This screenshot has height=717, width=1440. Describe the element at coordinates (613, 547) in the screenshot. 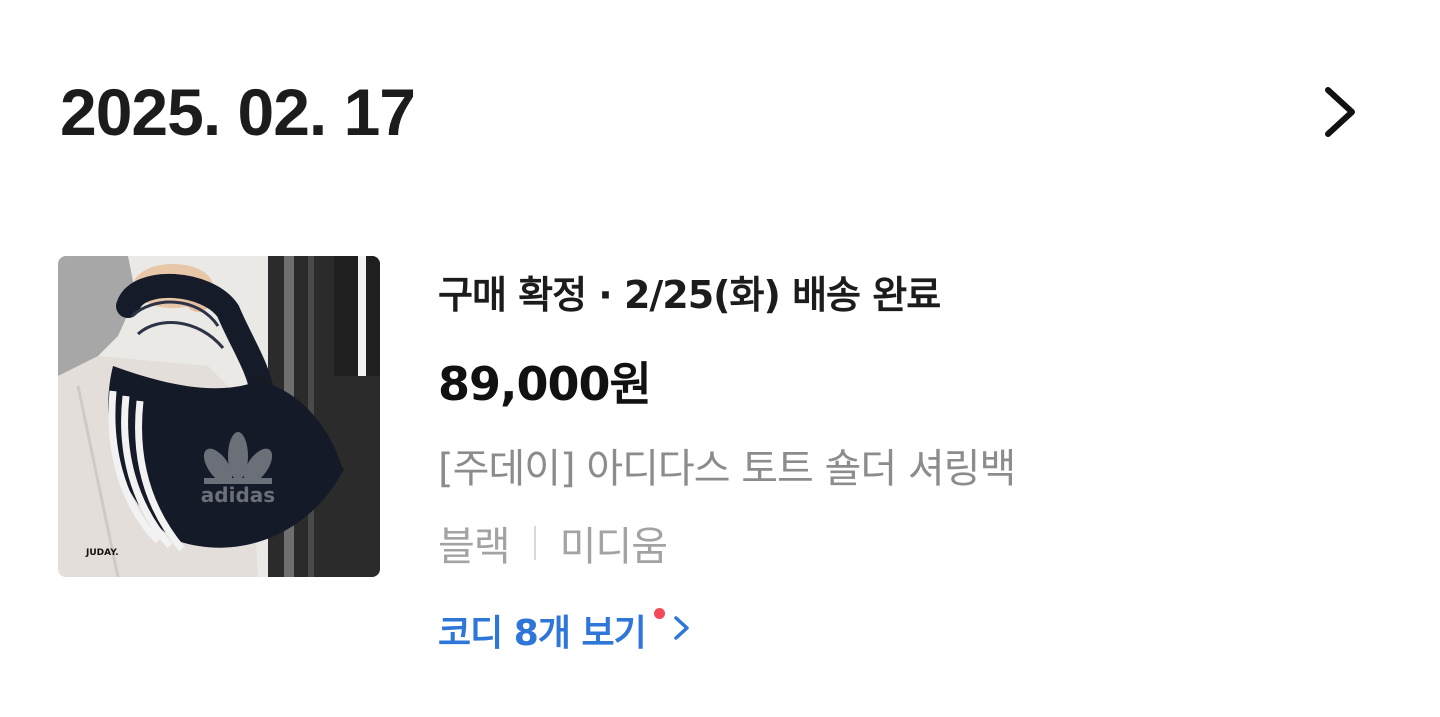

I see `option-size: 미디움` at that location.